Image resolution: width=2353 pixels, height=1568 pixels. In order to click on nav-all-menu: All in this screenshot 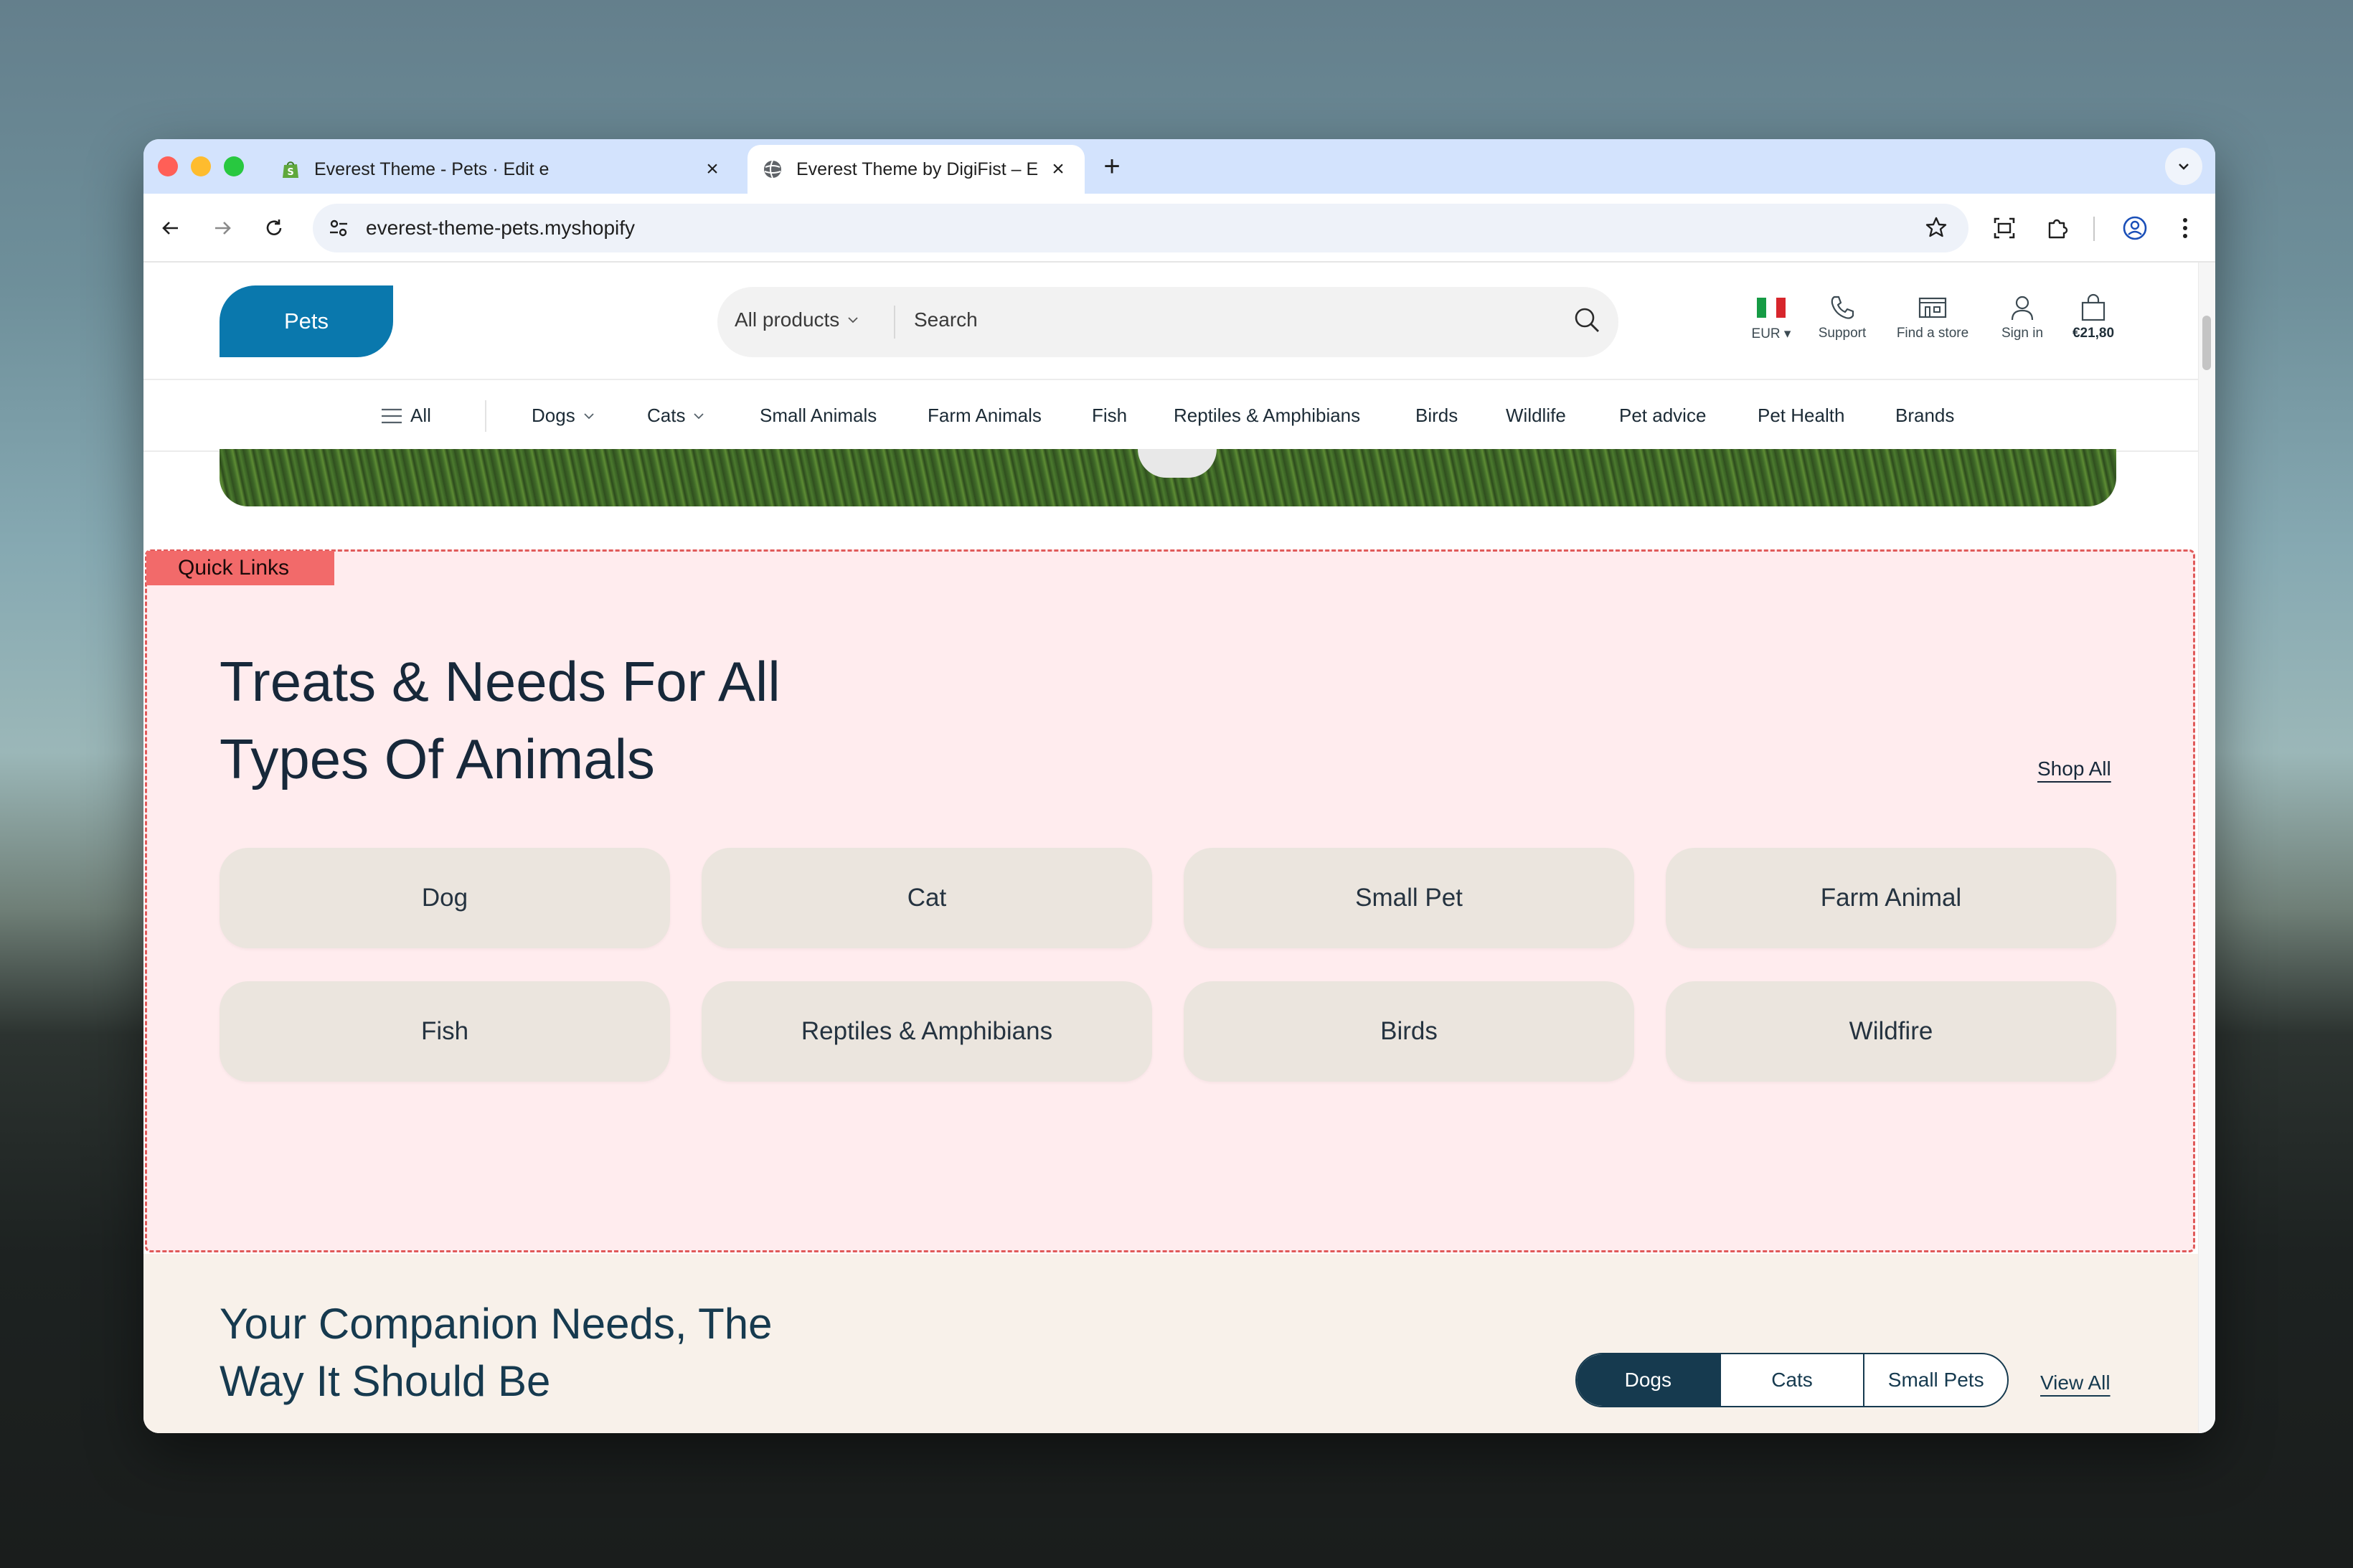, I will do `click(406, 416)`.